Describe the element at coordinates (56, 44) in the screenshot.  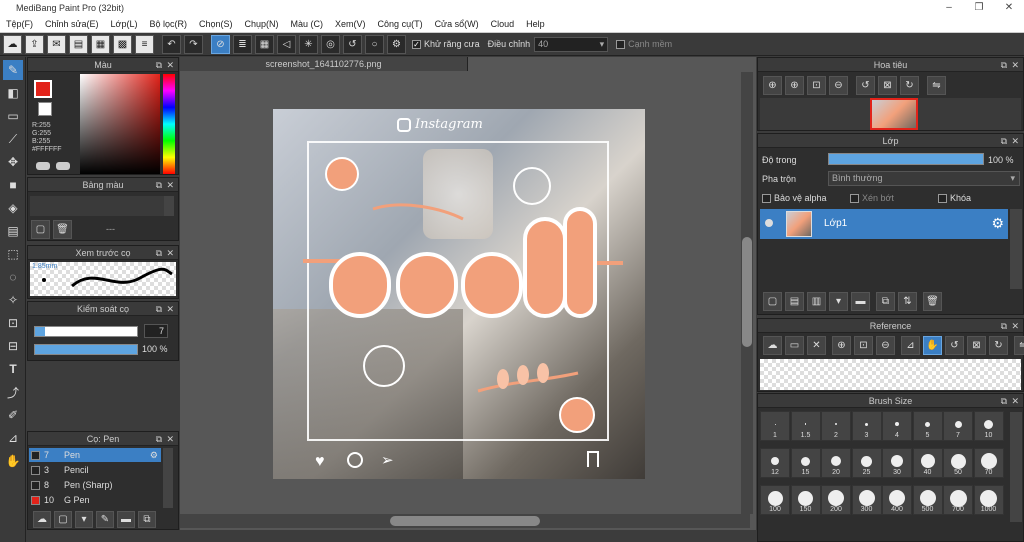
I see `comment-icon: ✉` at that location.